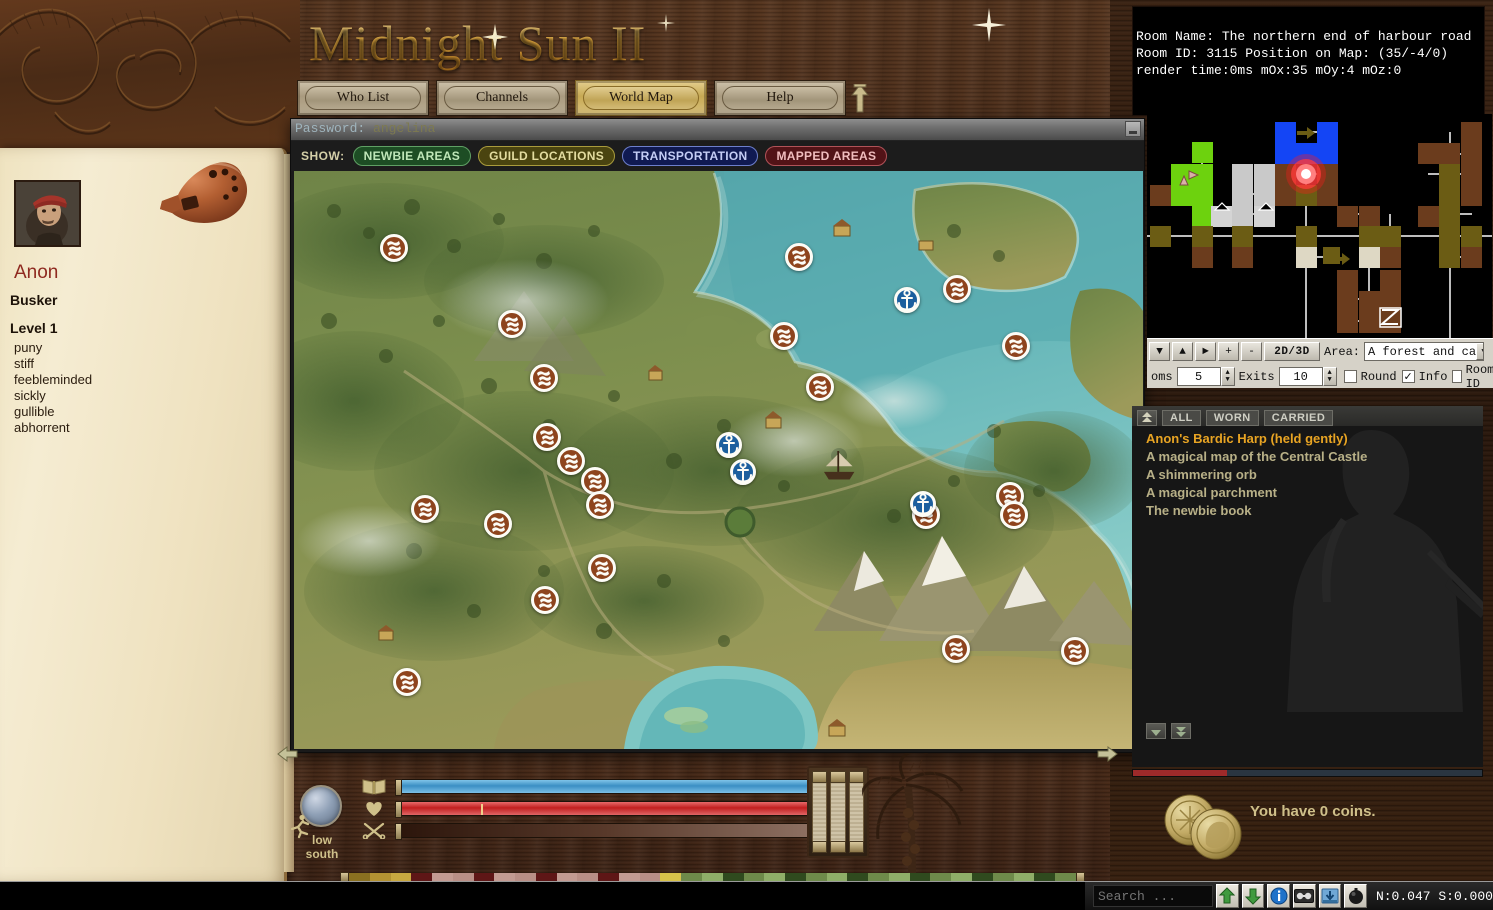 This screenshot has height=910, width=1493. Describe the element at coordinates (375, 786) in the screenshot. I see `book-icon` at that location.